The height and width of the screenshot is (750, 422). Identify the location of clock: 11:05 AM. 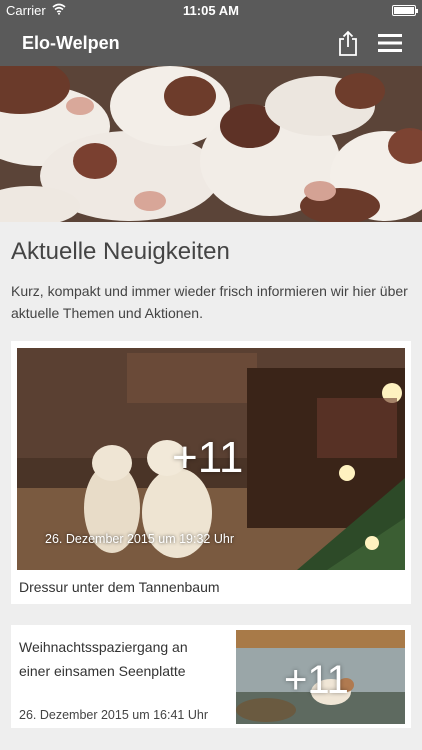
(211, 10).